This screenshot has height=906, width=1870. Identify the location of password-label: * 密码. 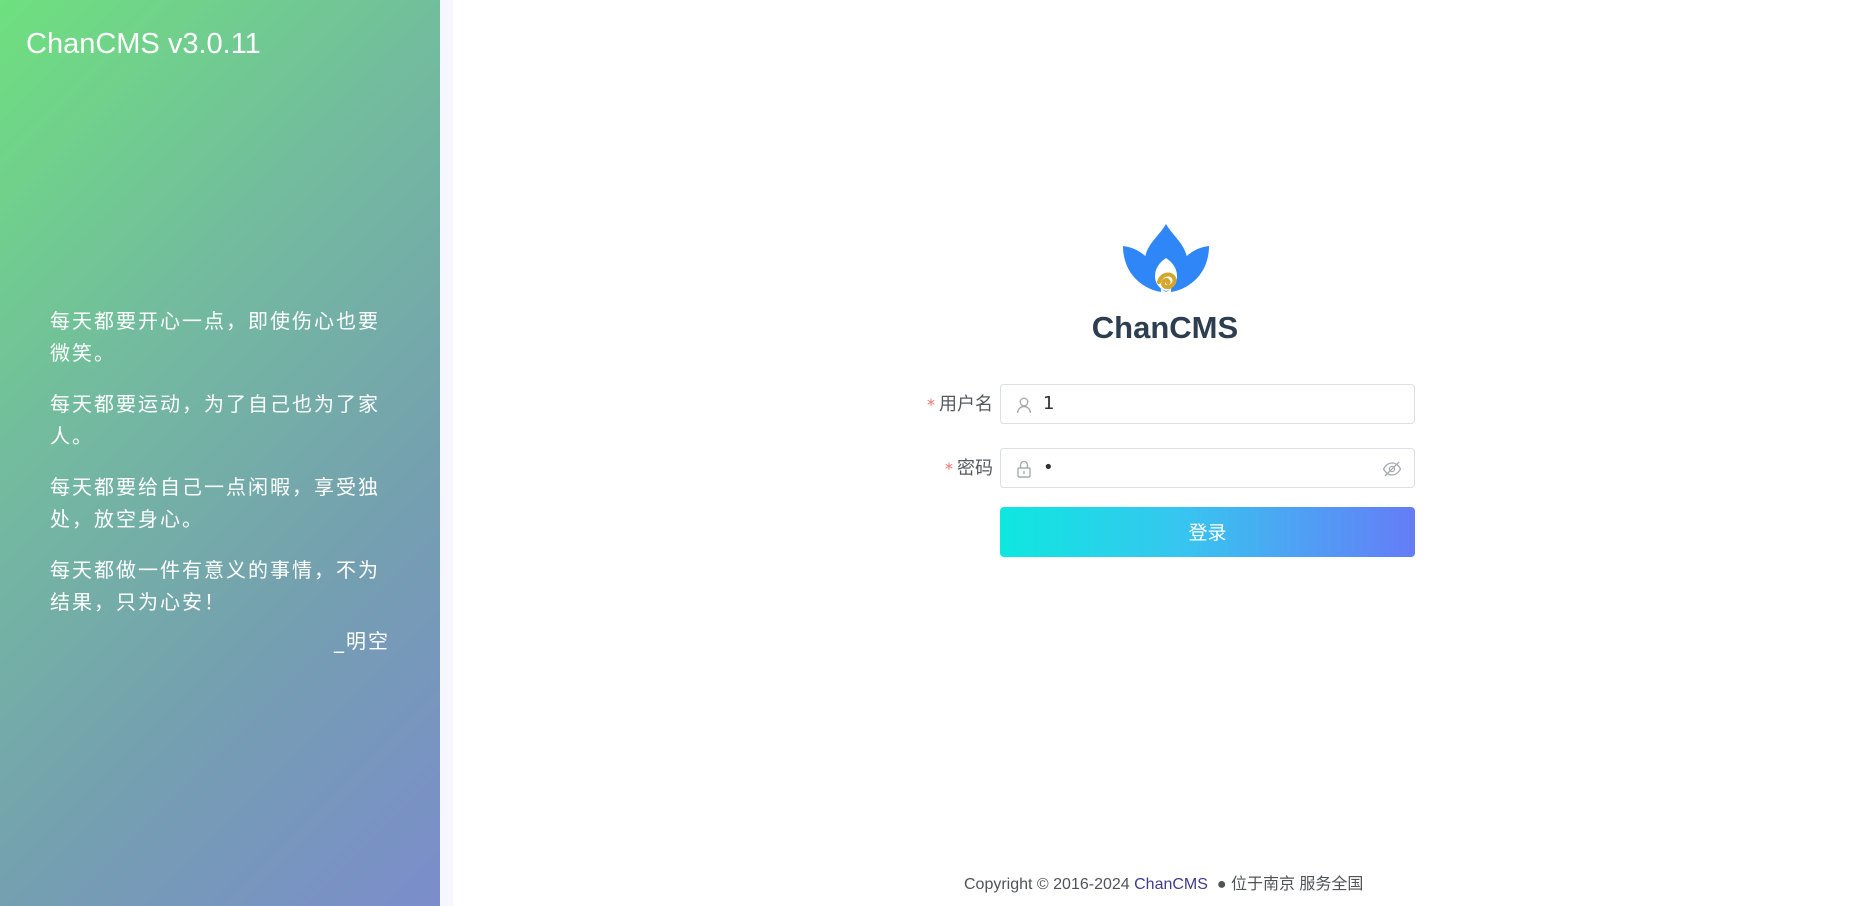
(969, 469).